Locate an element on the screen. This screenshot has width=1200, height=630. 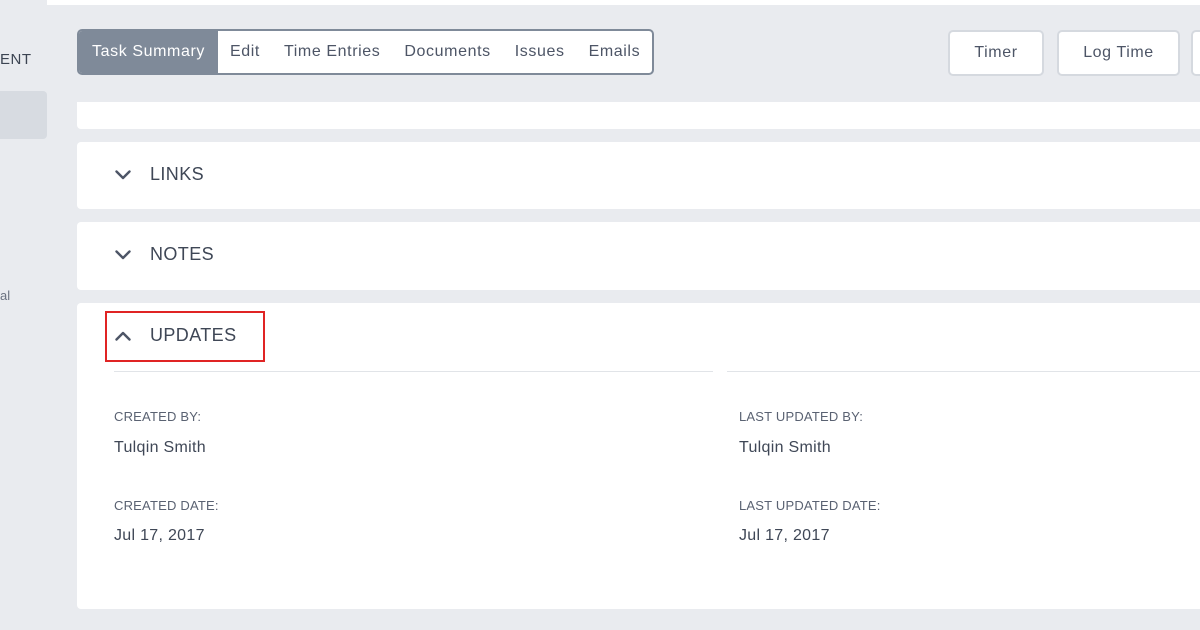
more-actions-button is located at coordinates (1195, 53).